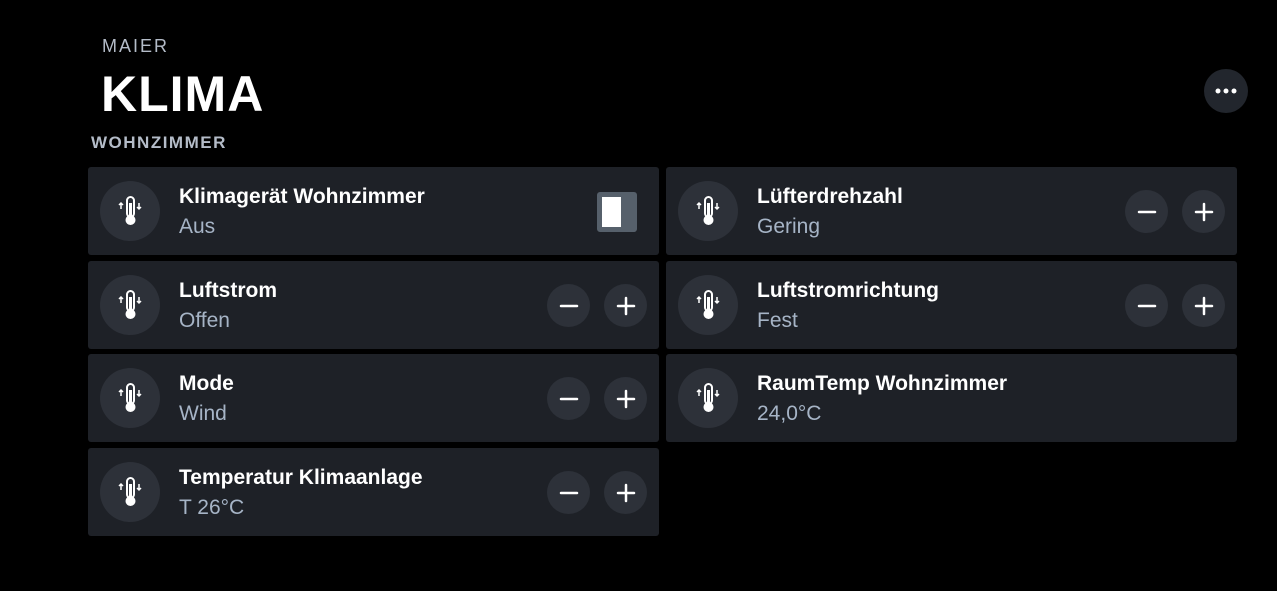  I want to click on device-card-raumtemp: RaumTemp Wohnzimmer 24,0°C, so click(951, 398).